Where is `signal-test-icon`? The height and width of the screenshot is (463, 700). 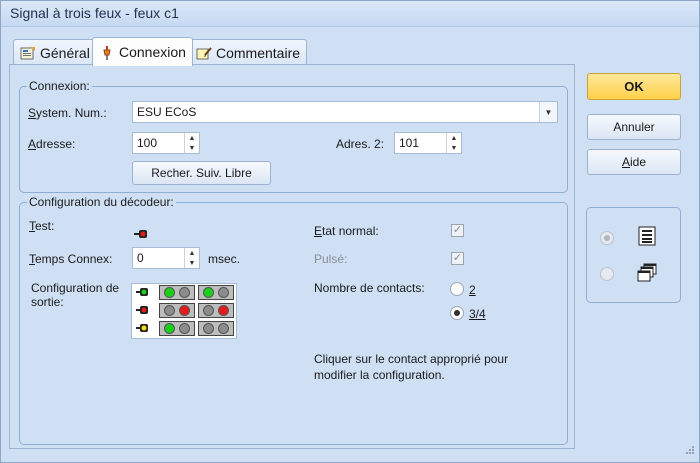 signal-test-icon is located at coordinates (141, 234).